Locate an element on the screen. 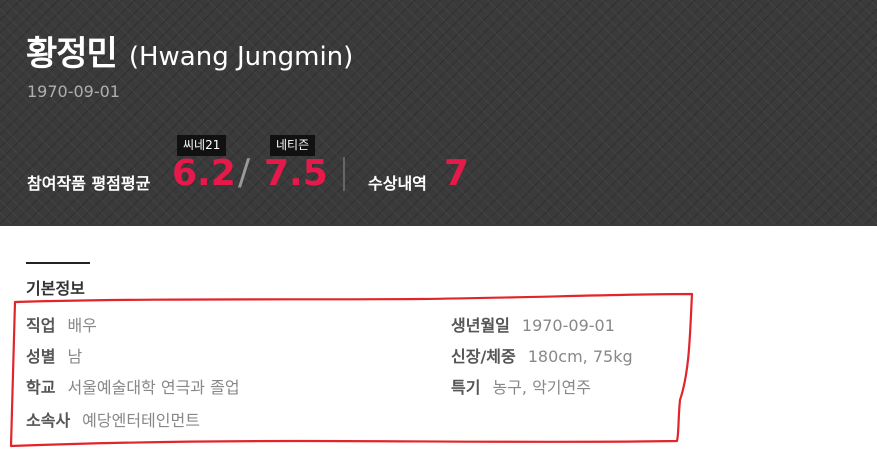  actor-name: 황정민 (Hwang Jungmin) is located at coordinates (189, 50).